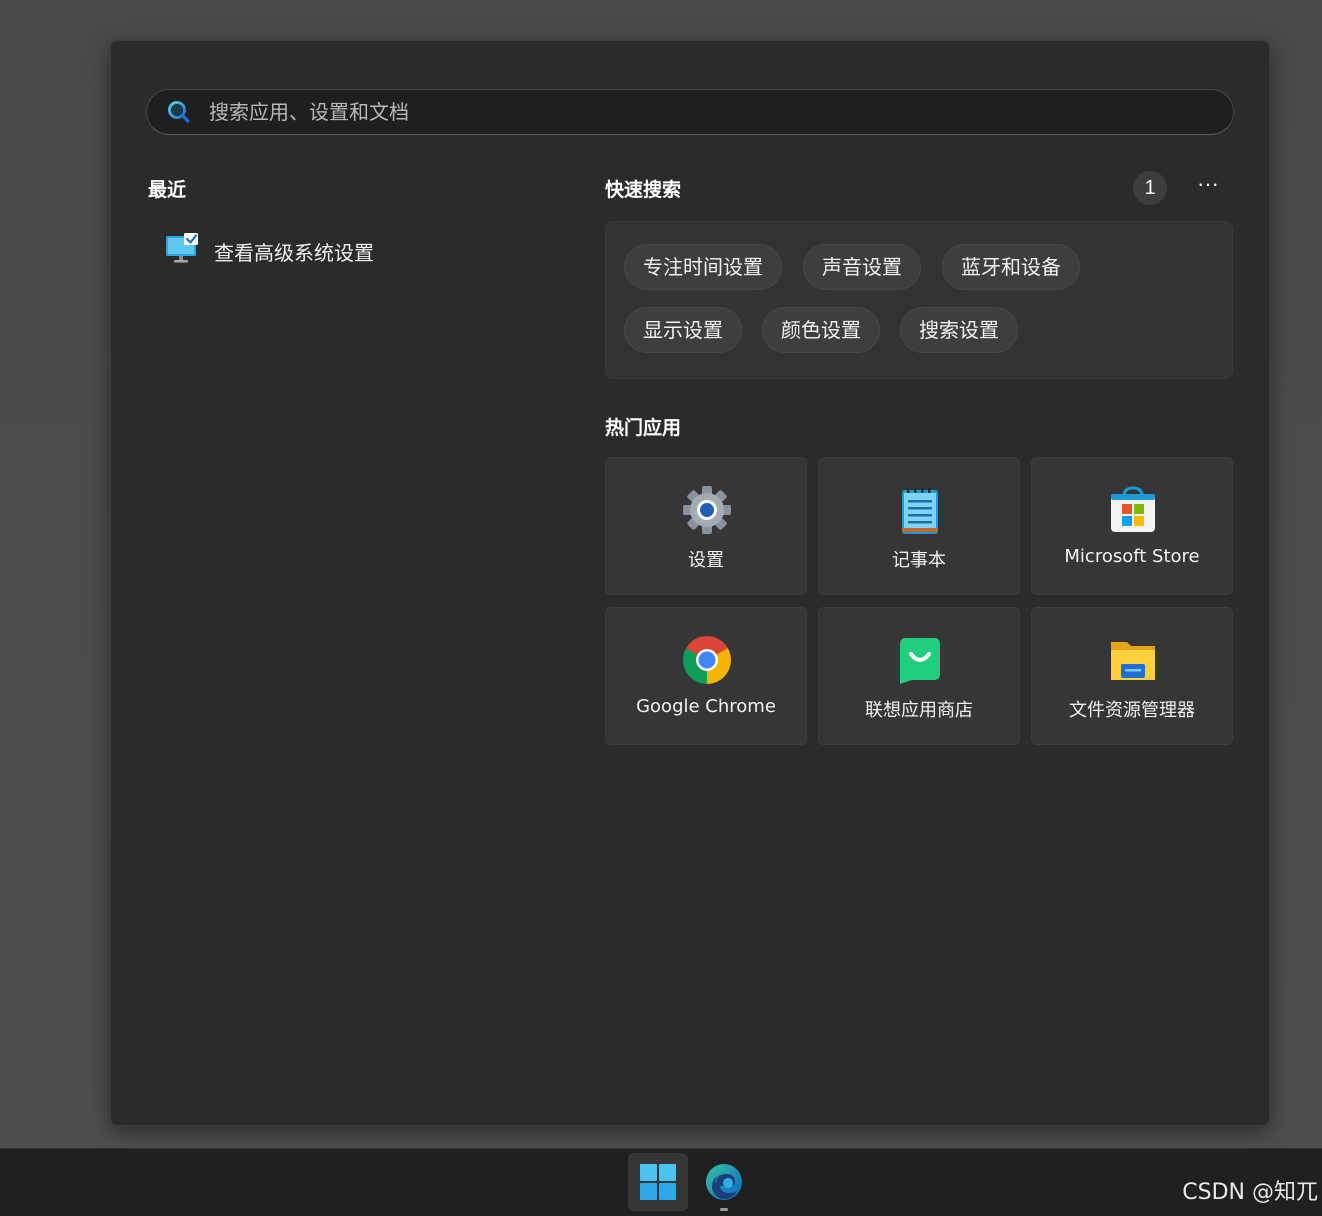 Image resolution: width=1322 pixels, height=1216 pixels. What do you see at coordinates (919, 300) in the screenshot?
I see `quick-search-card: 专注时间设置 声音设置 蓝牙和设备 显示设置 颜色设置 搜索设置` at bounding box center [919, 300].